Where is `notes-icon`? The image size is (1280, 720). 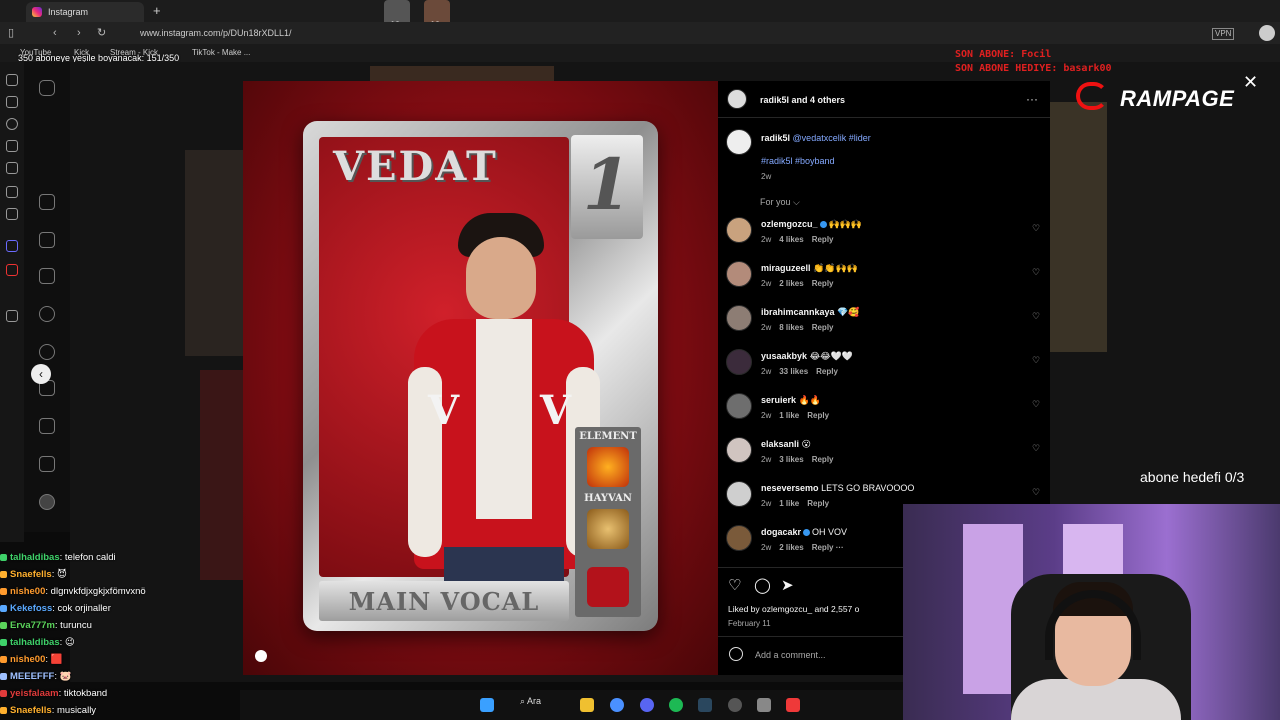
notes-icon is located at coordinates (12, 146).